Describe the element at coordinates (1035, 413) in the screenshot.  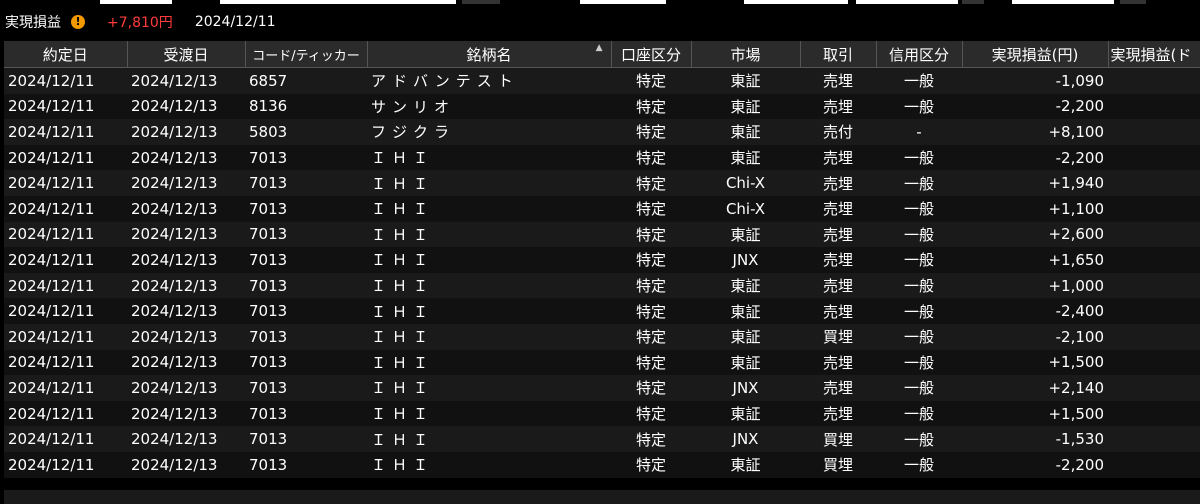
I see `pl-yen-cell: +1,500` at that location.